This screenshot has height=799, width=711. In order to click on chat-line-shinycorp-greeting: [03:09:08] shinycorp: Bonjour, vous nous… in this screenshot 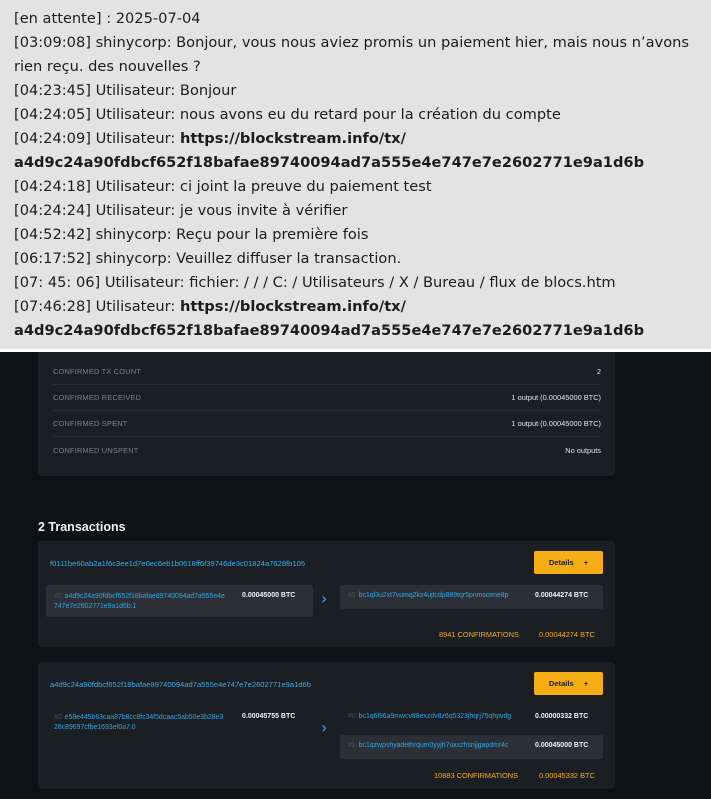, I will do `click(351, 54)`.